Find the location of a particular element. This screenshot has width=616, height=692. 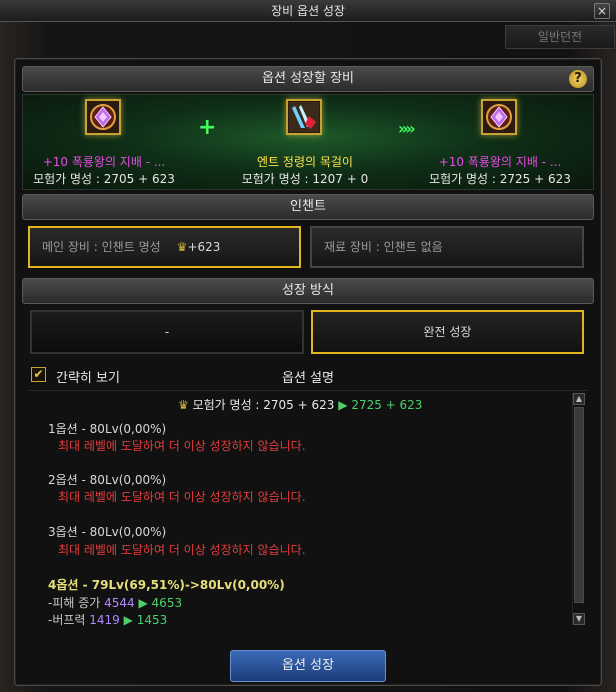

material-item-fame: 모험가 명성 : 1207 + 0 is located at coordinates (305, 179).